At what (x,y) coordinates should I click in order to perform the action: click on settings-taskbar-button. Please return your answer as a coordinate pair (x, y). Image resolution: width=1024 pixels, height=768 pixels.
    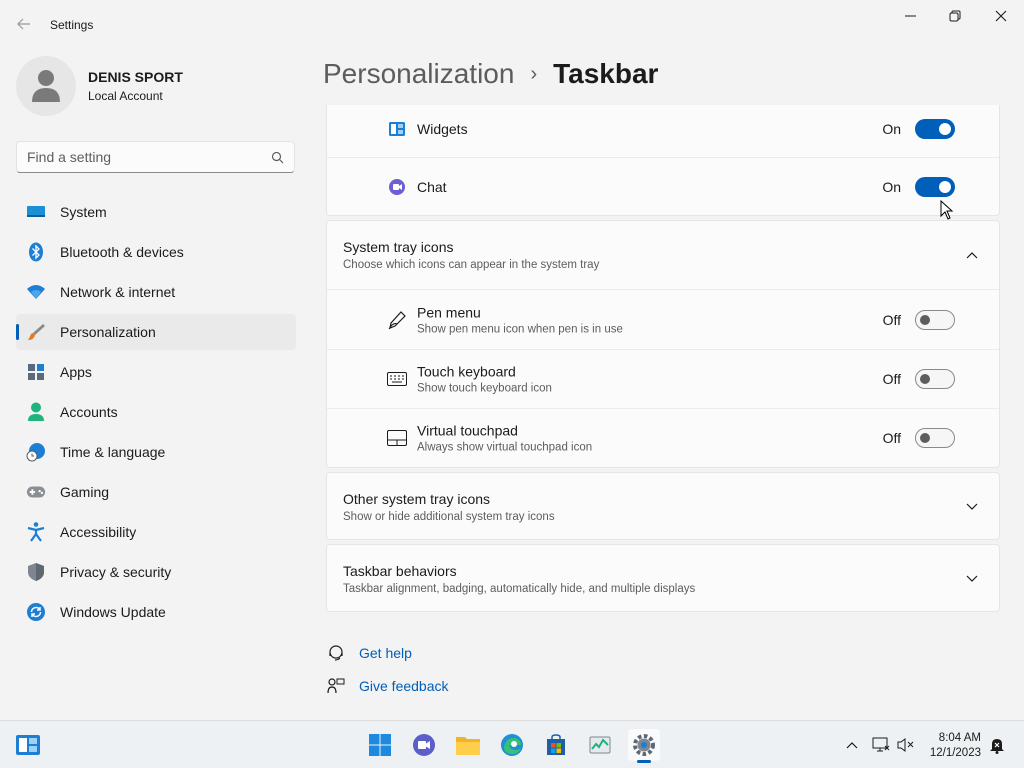
    Looking at the image, I should click on (644, 746).